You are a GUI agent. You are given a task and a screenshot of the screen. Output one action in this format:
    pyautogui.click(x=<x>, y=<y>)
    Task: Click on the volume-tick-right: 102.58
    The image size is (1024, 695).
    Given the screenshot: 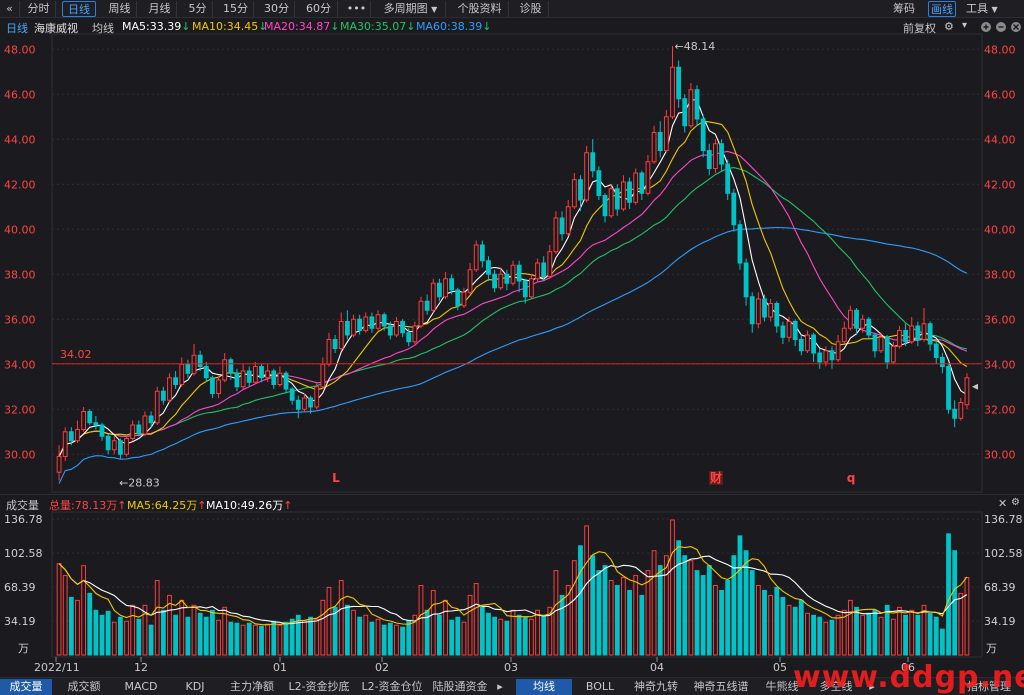 What is the action you would take?
    pyautogui.click(x=1003, y=553)
    